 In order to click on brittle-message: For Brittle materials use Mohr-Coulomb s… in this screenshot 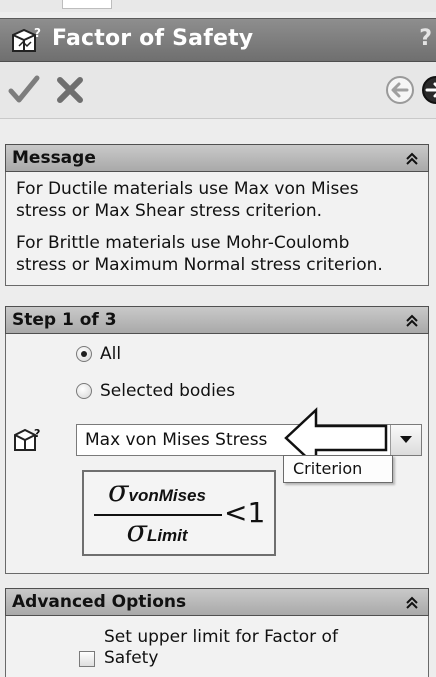, I will do `click(221, 254)`.